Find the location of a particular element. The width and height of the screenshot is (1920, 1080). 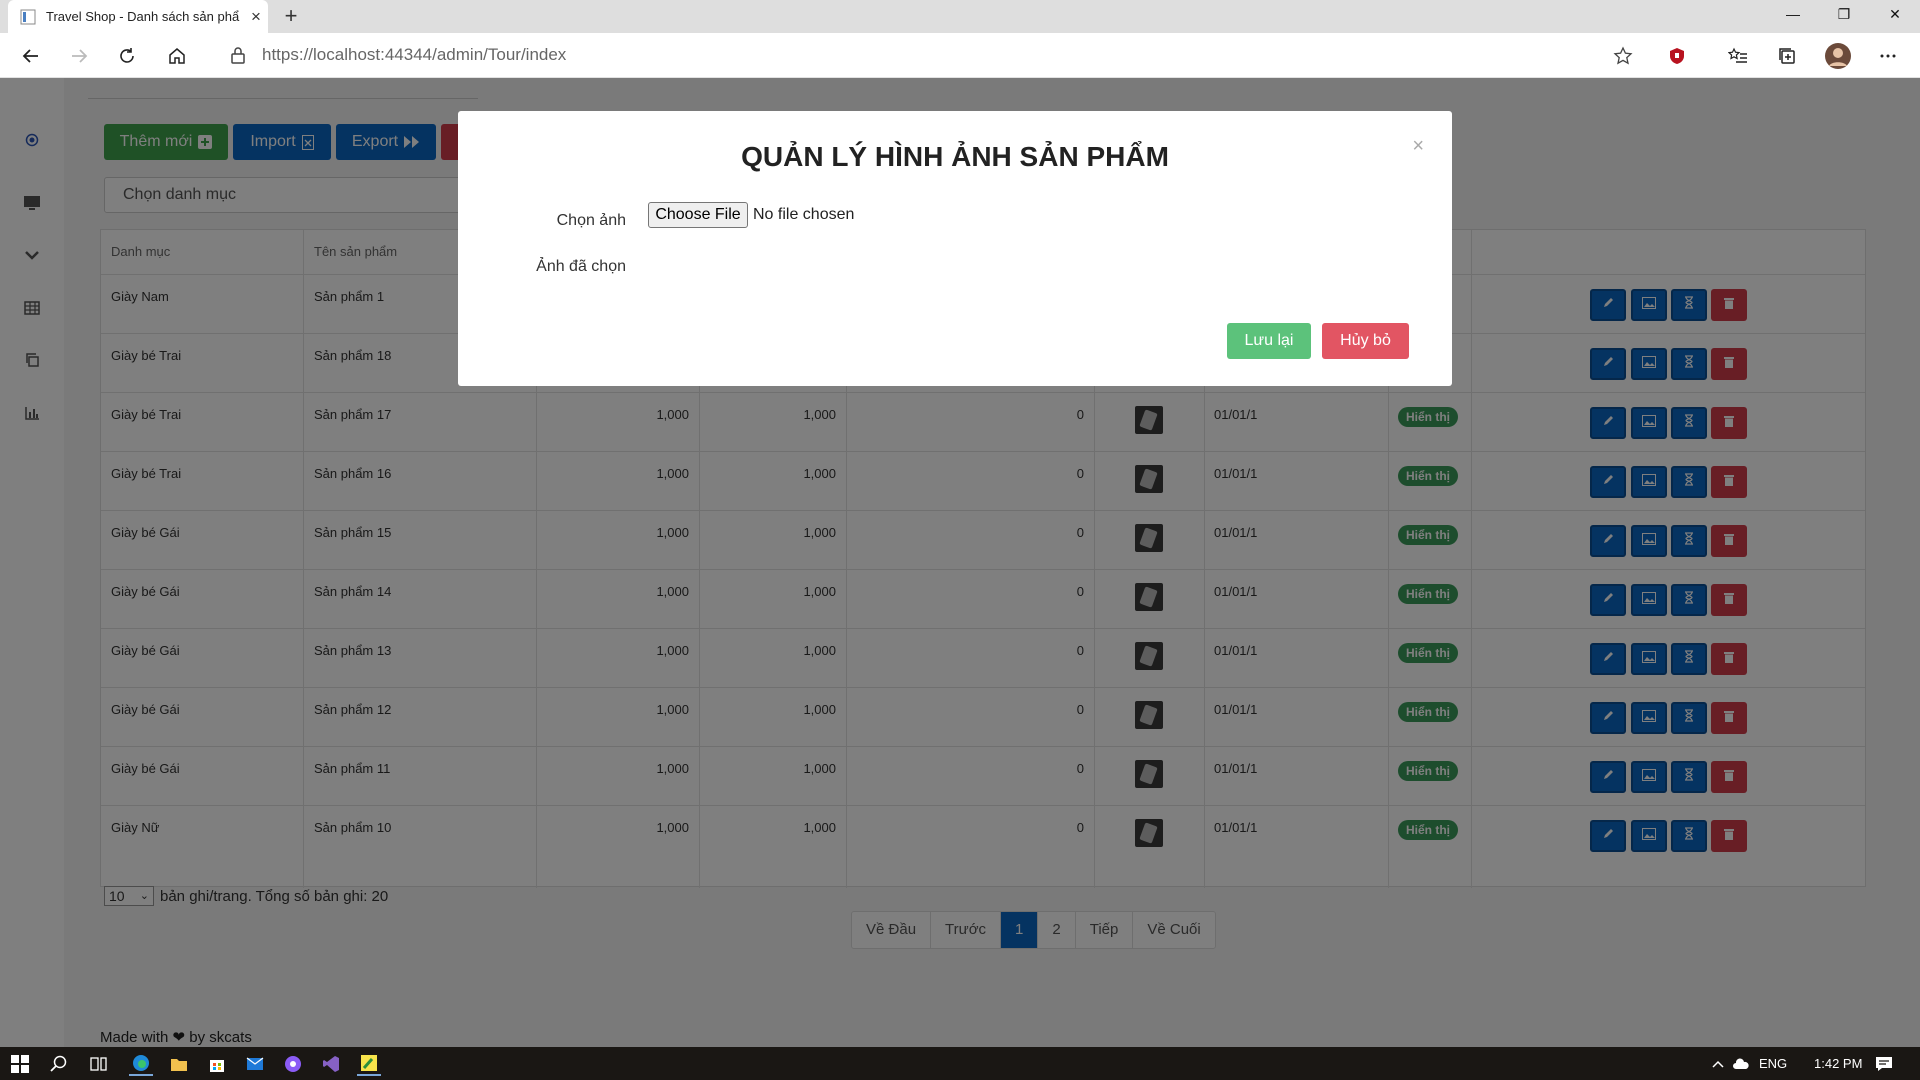

store-icon is located at coordinates (217, 1064).